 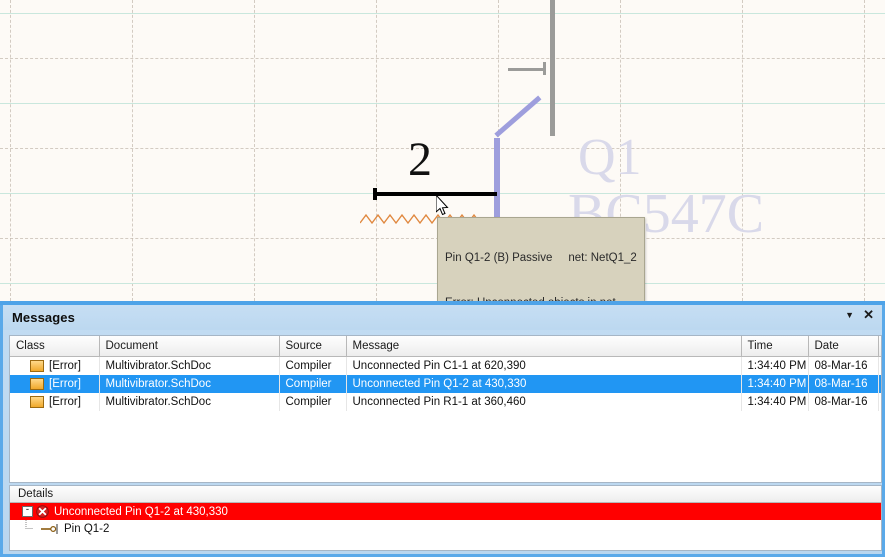 What do you see at coordinates (879, 365) in the screenshot?
I see `cell-no: 1` at bounding box center [879, 365].